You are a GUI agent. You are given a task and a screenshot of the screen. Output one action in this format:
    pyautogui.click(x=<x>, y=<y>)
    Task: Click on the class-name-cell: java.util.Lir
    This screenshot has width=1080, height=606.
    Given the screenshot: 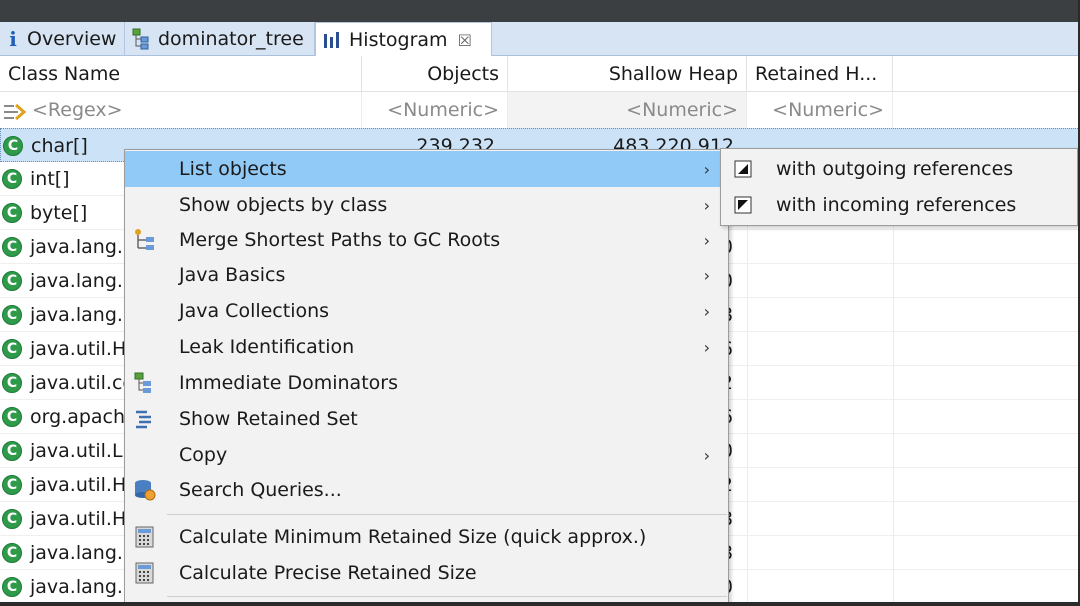 What is the action you would take?
    pyautogui.click(x=83, y=451)
    